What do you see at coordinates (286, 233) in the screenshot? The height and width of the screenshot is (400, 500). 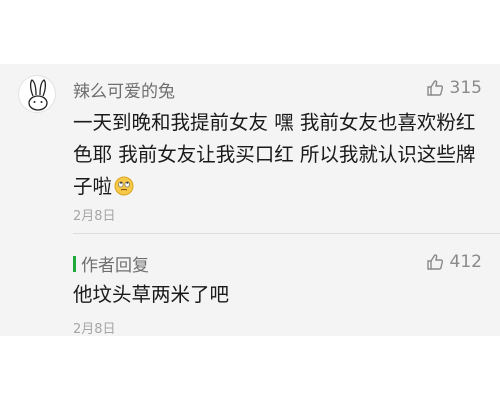 I see `reply-divider` at bounding box center [286, 233].